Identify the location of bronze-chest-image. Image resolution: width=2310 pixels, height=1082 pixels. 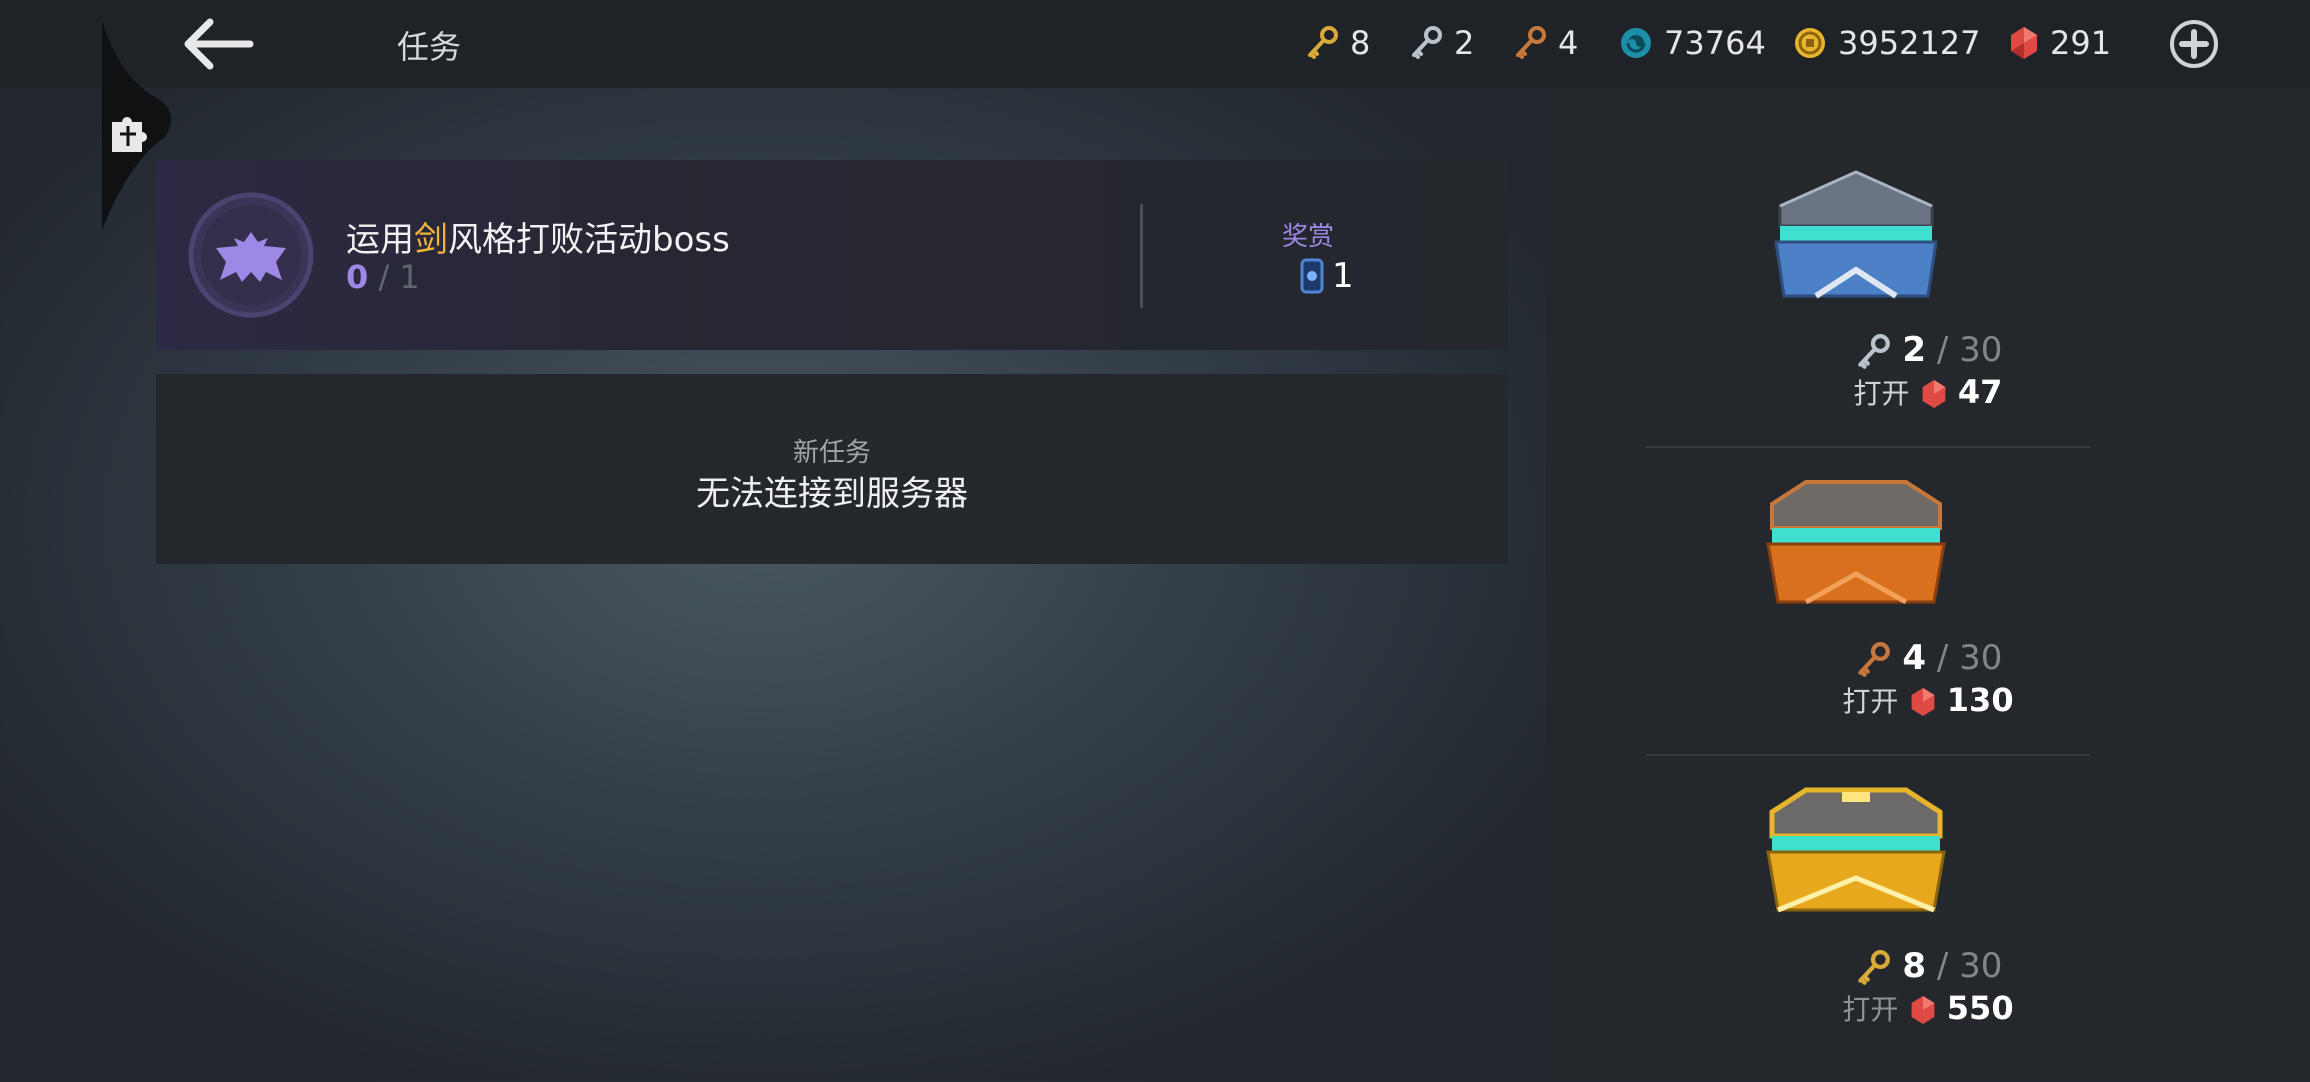
(1856, 549).